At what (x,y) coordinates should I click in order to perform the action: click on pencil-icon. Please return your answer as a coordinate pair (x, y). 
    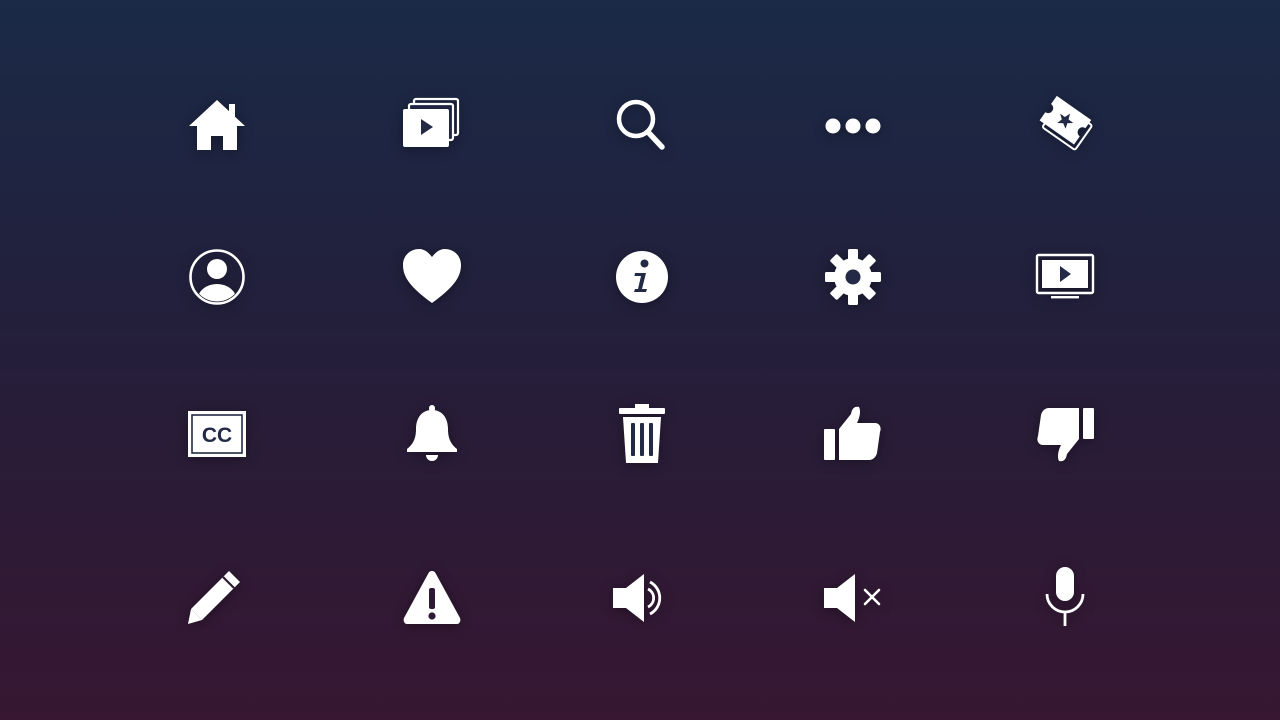
    Looking at the image, I should click on (217, 598).